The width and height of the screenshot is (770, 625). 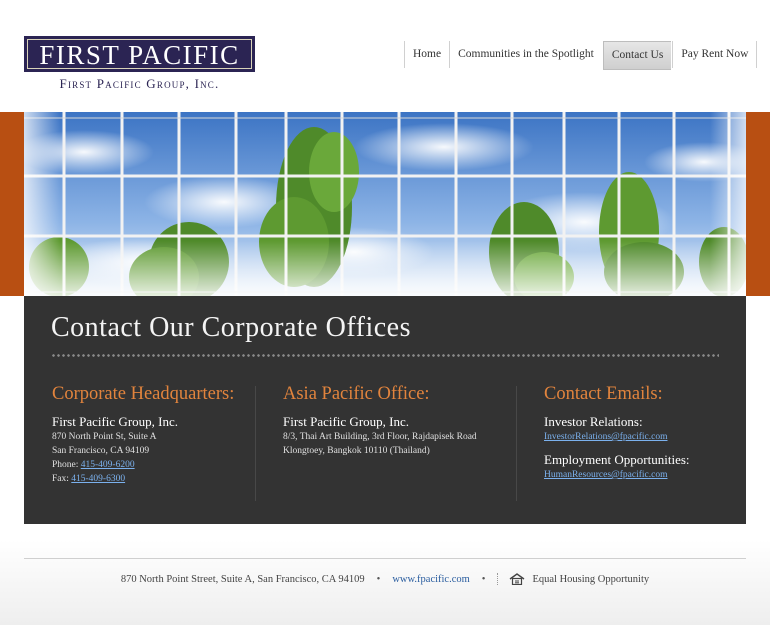 What do you see at coordinates (65, 465) in the screenshot?
I see `phone-label: Phone:` at bounding box center [65, 465].